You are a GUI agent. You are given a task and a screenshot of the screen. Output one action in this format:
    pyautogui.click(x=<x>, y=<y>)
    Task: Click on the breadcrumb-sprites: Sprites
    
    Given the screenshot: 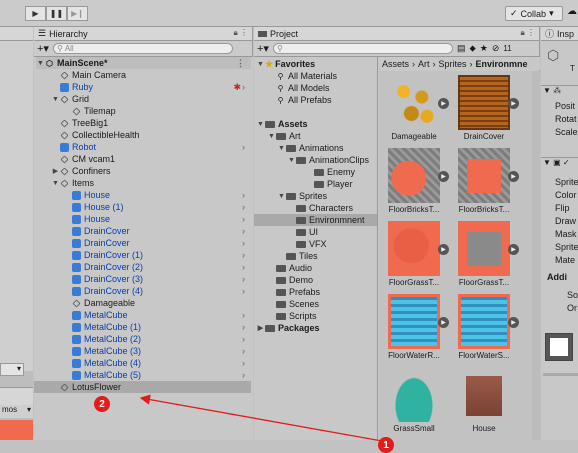 What is the action you would take?
    pyautogui.click(x=453, y=64)
    